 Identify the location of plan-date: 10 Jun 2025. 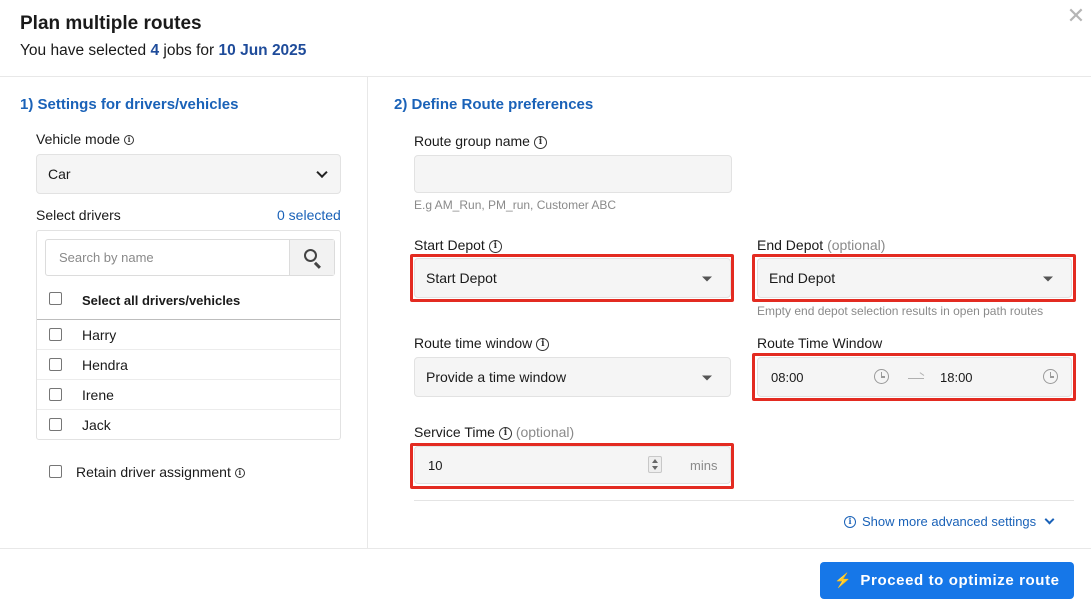
(262, 50).